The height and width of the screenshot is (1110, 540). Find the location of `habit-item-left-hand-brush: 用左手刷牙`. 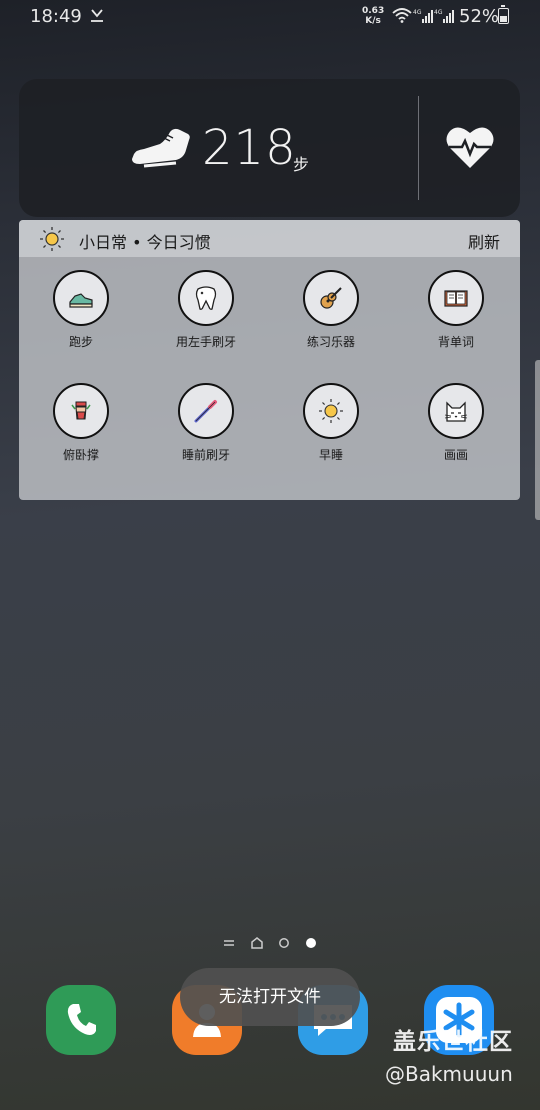

habit-item-left-hand-brush: 用左手刷牙 is located at coordinates (206, 320).